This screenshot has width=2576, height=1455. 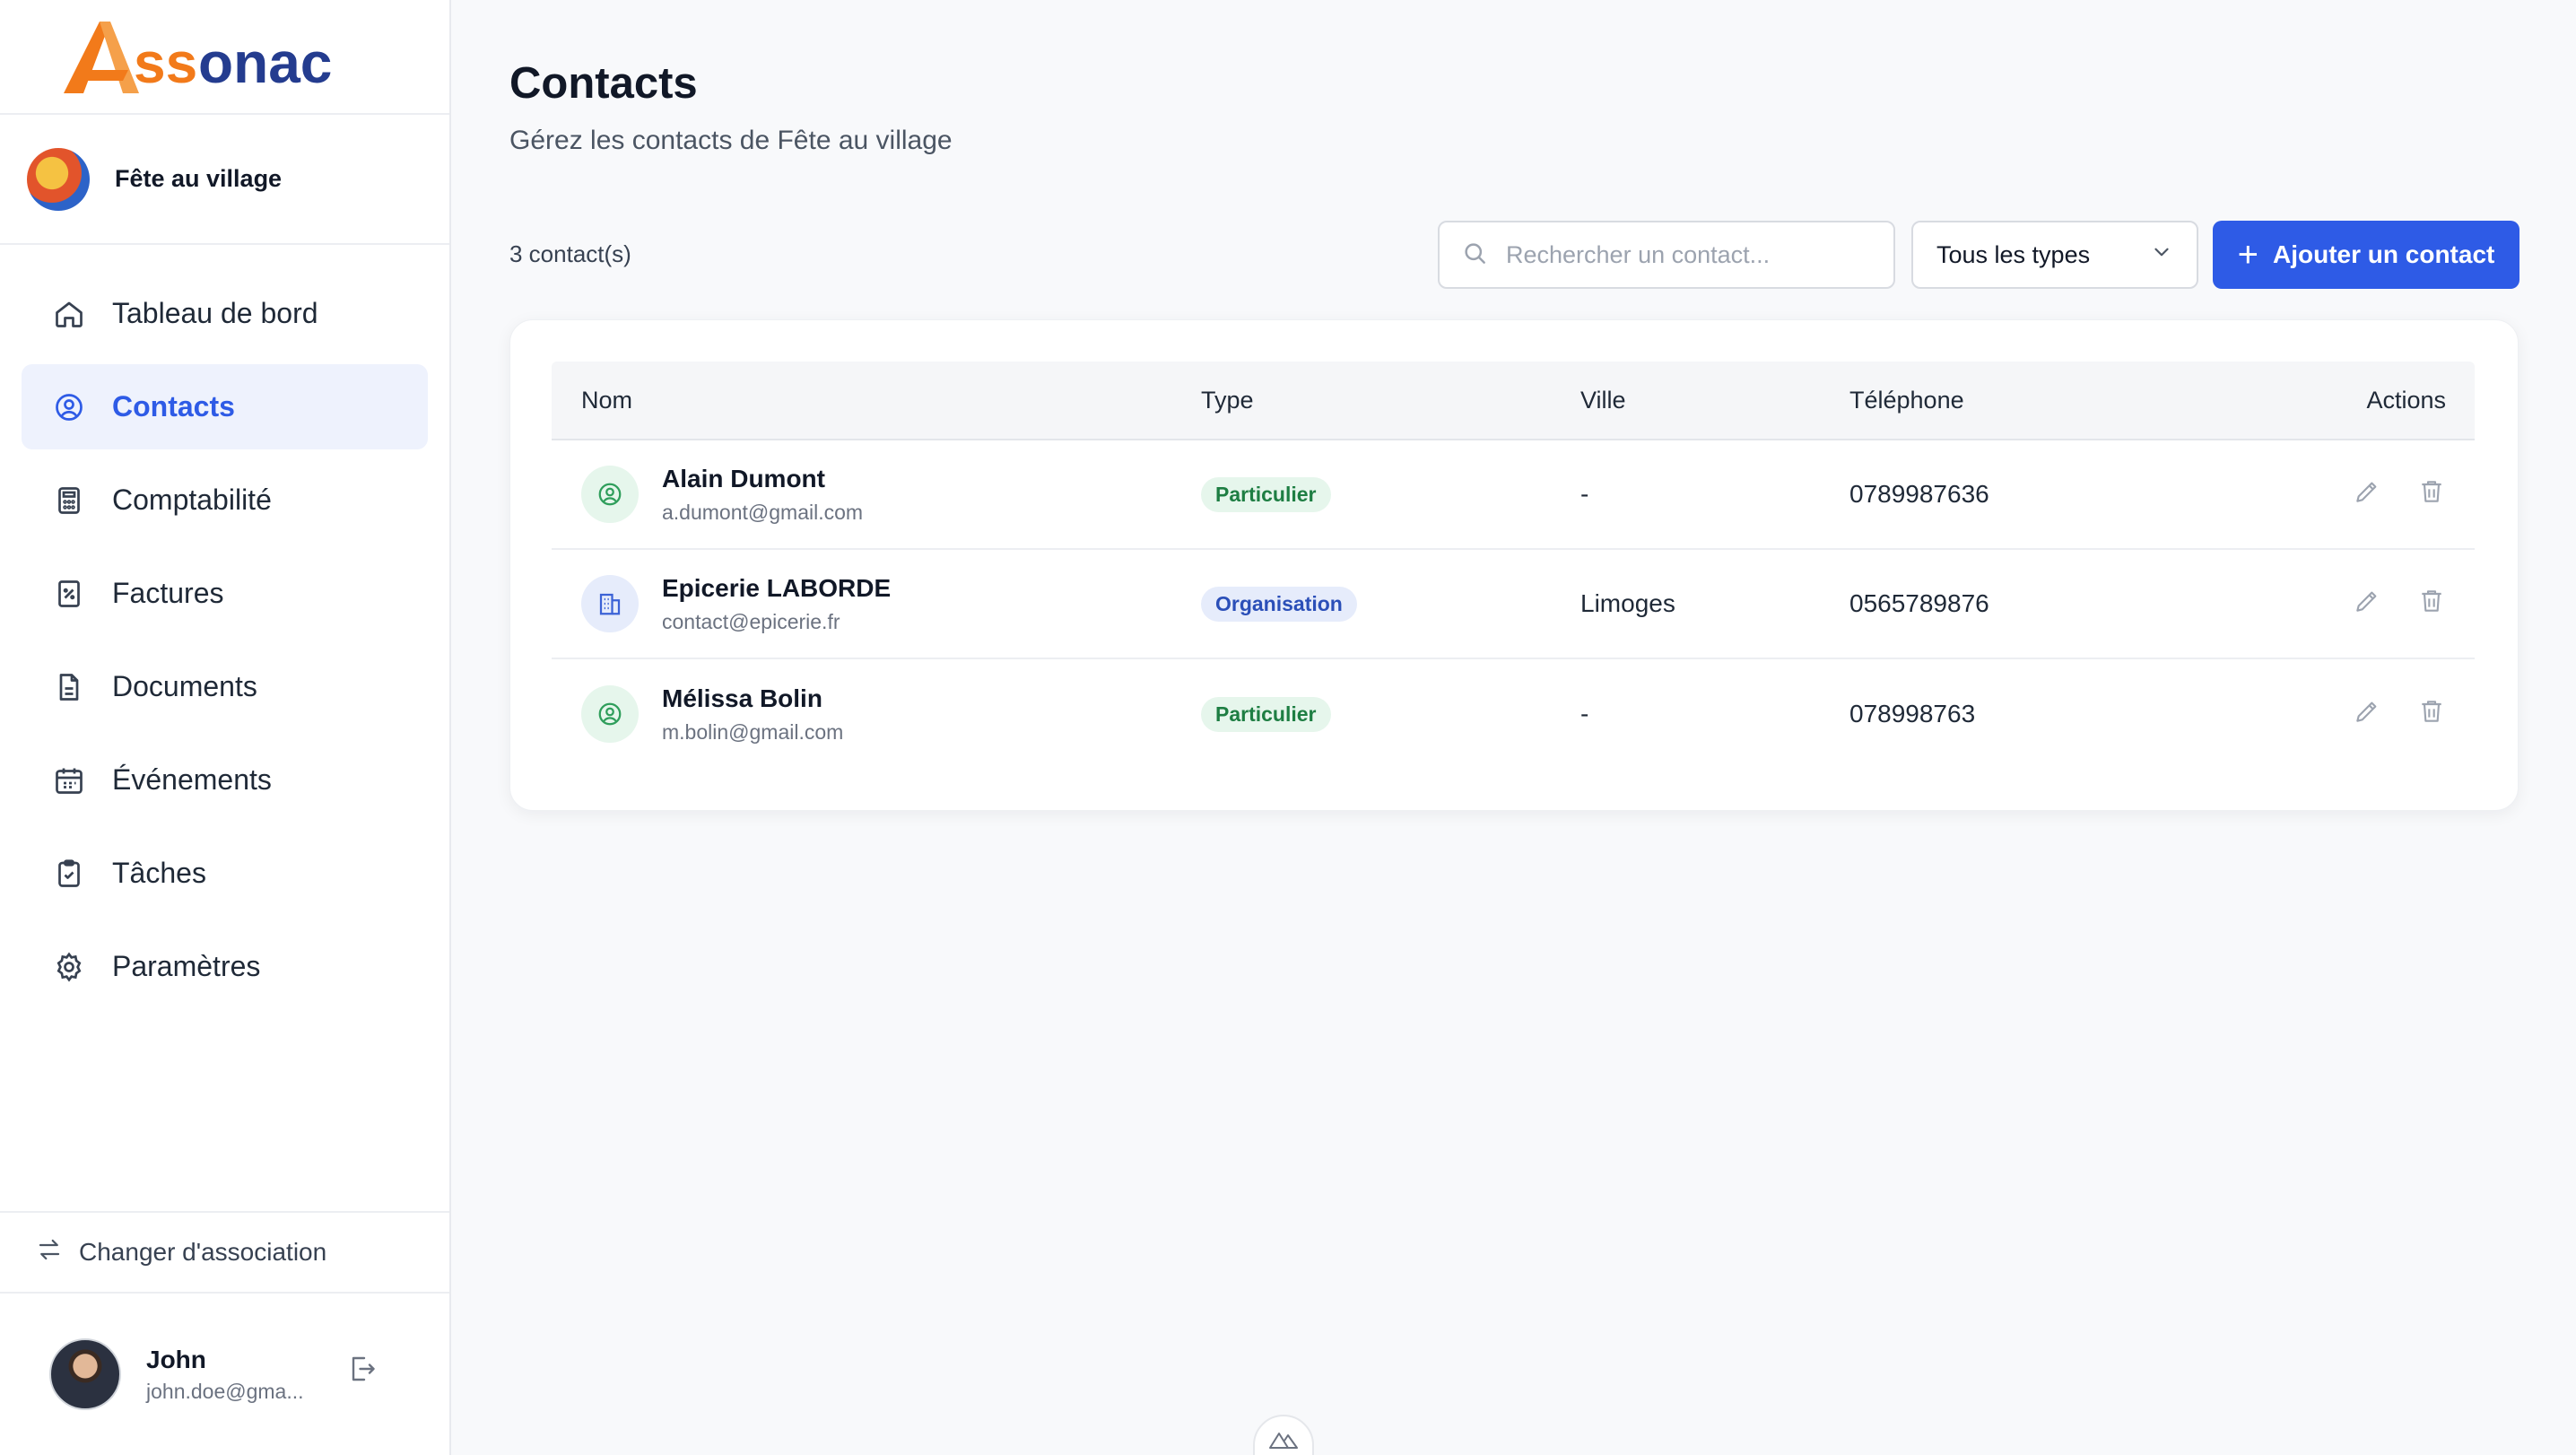 I want to click on sidebar-item-label: Comptabilité, so click(x=192, y=500).